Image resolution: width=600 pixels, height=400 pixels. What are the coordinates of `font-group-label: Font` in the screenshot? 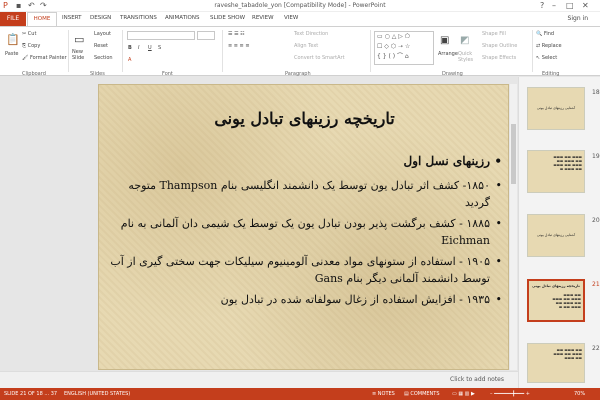 It's located at (167, 74).